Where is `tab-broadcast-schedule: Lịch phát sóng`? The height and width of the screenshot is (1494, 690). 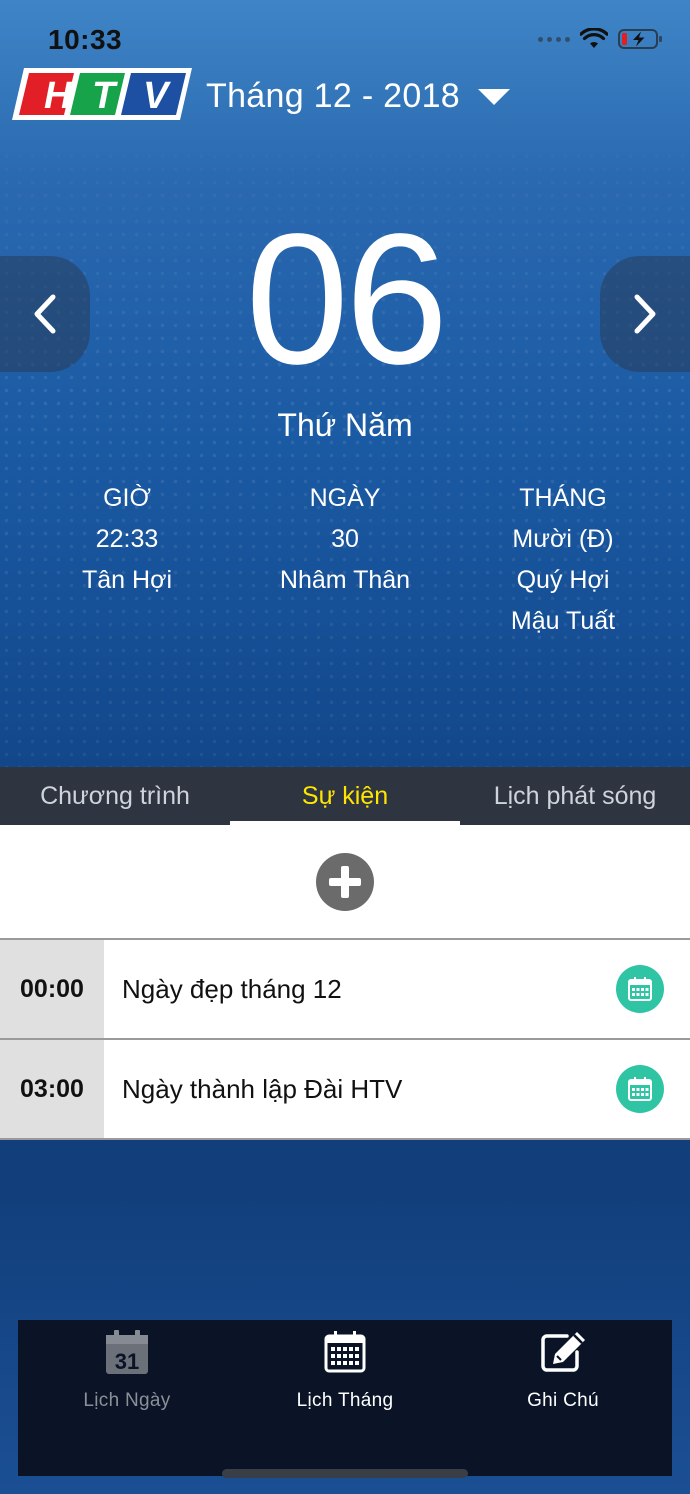 tab-broadcast-schedule: Lịch phát sóng is located at coordinates (575, 796).